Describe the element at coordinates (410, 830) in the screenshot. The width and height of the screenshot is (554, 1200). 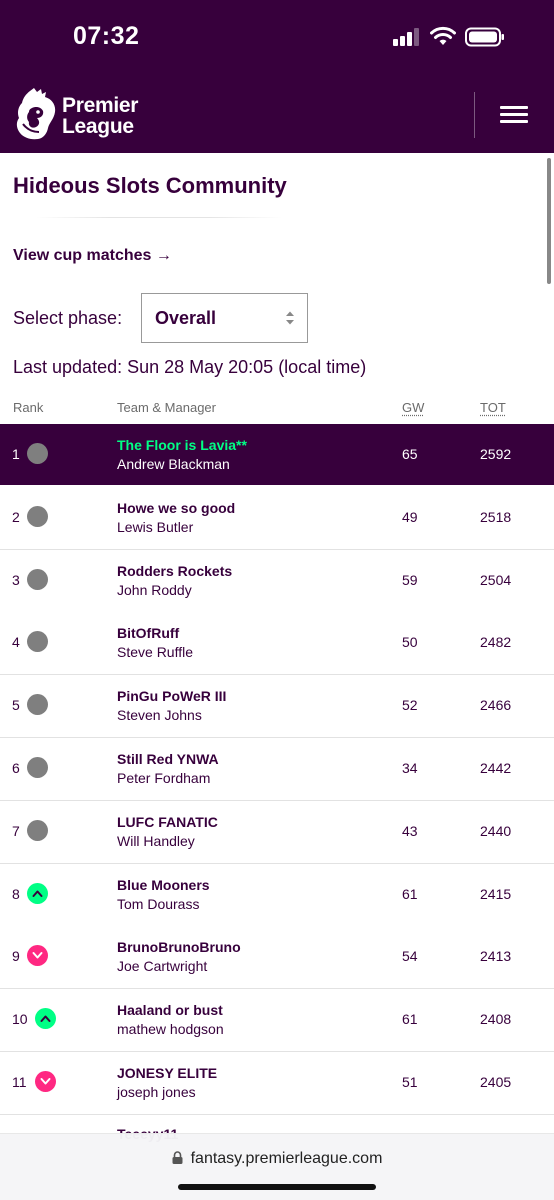
I see `gameweek-points: 43` at that location.